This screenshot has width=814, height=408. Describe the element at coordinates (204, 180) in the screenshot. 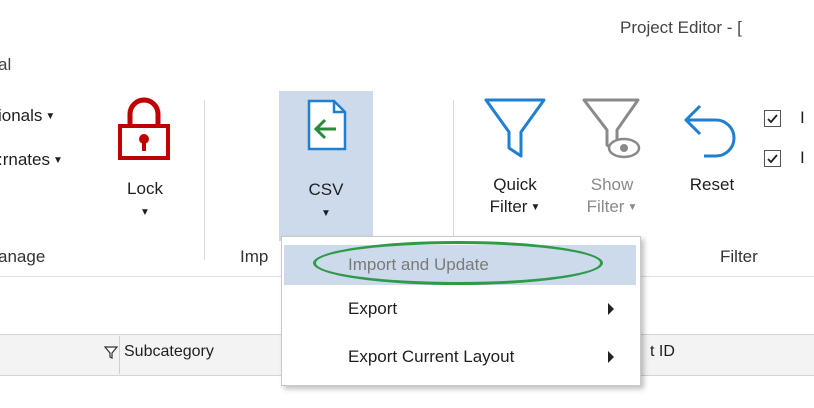

I see `group-separator` at that location.